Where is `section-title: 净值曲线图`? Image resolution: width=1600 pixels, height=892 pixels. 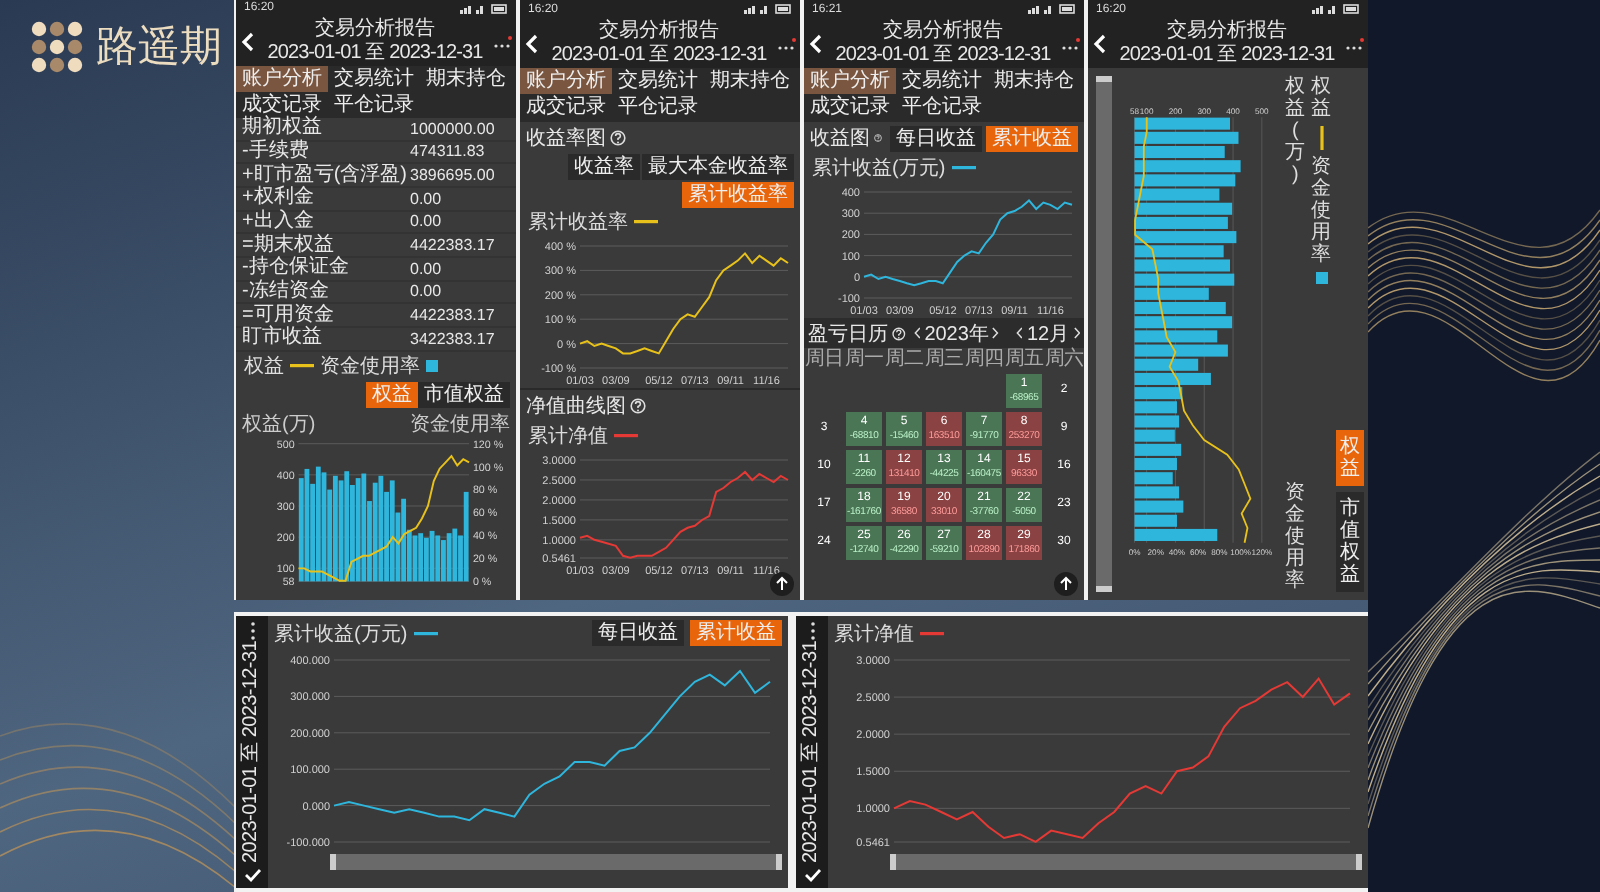
section-title: 净值曲线图 is located at coordinates (576, 406).